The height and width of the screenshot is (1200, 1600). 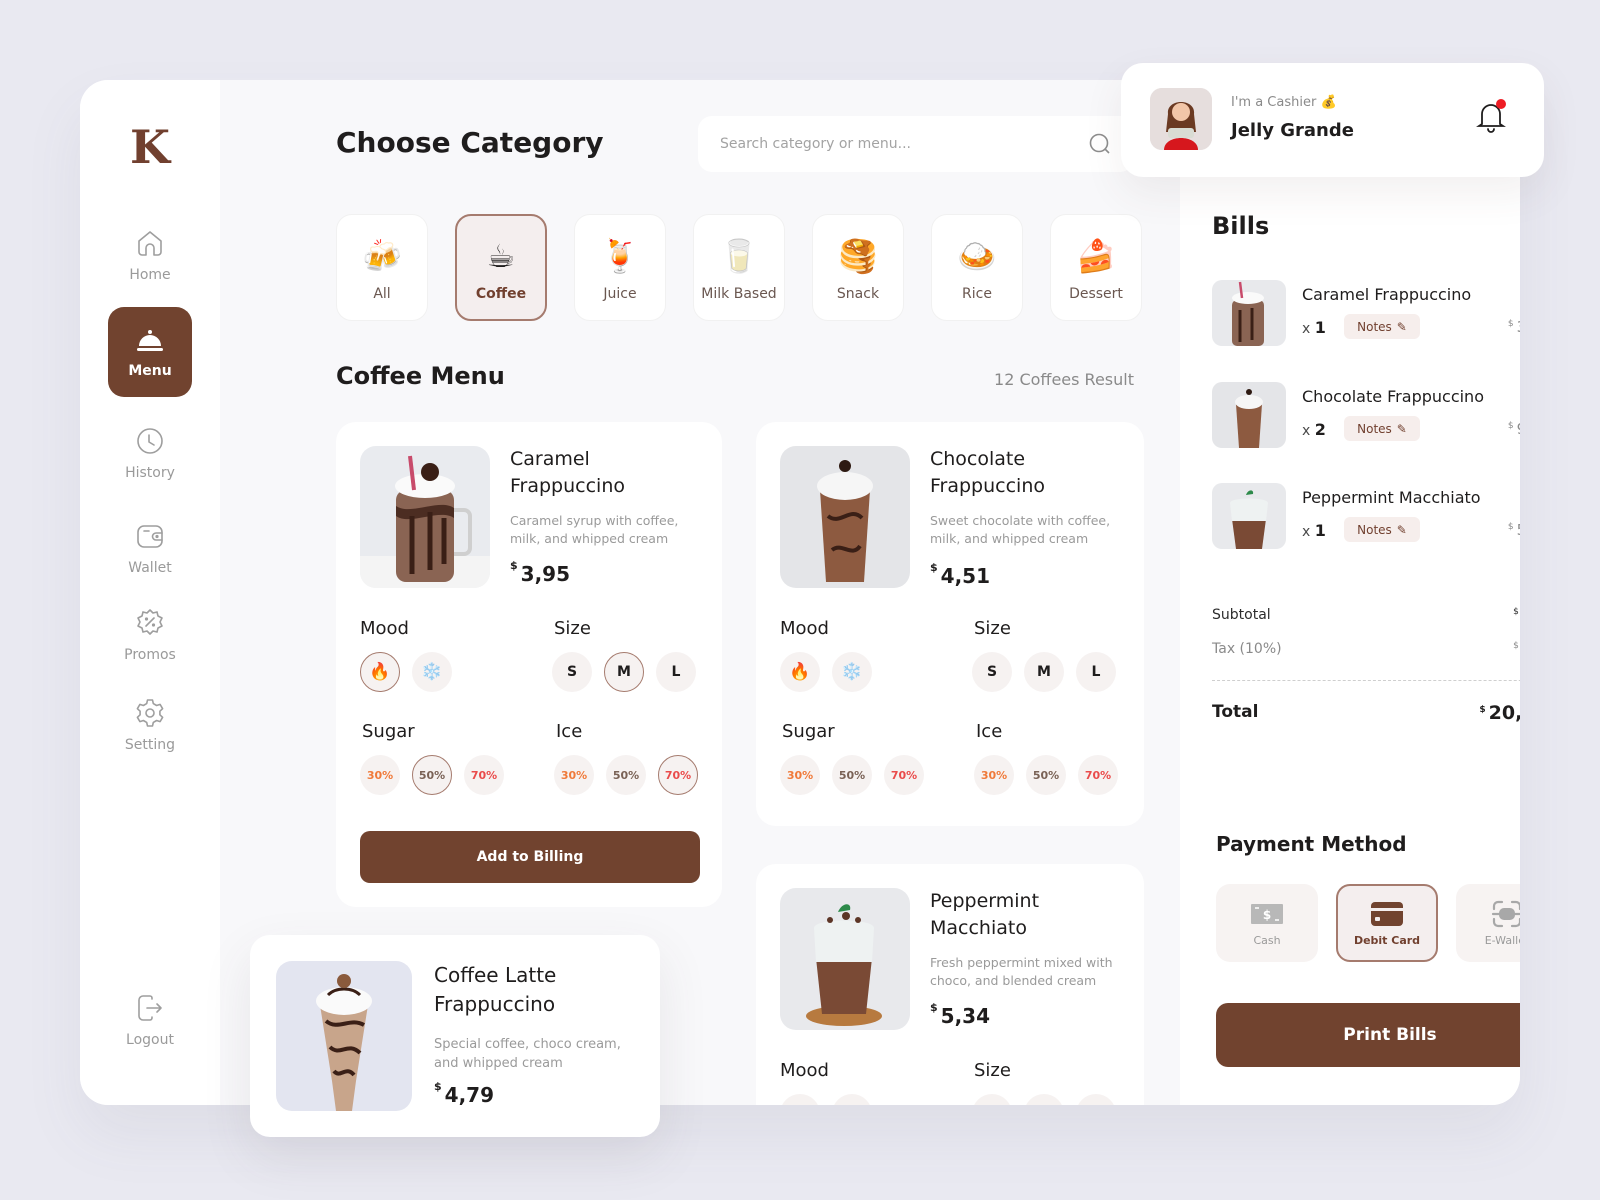 I want to click on mood-cold-option, so click(x=852, y=1099).